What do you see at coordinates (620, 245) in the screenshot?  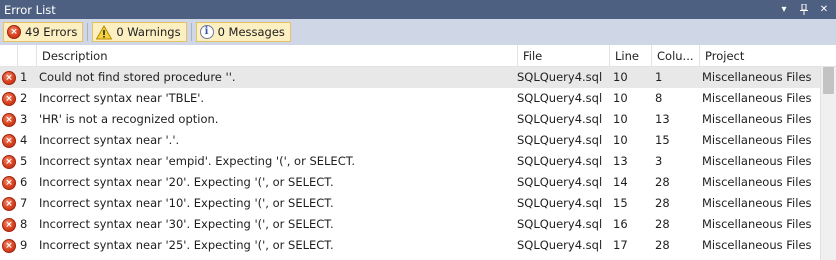 I see `row-line: 17` at bounding box center [620, 245].